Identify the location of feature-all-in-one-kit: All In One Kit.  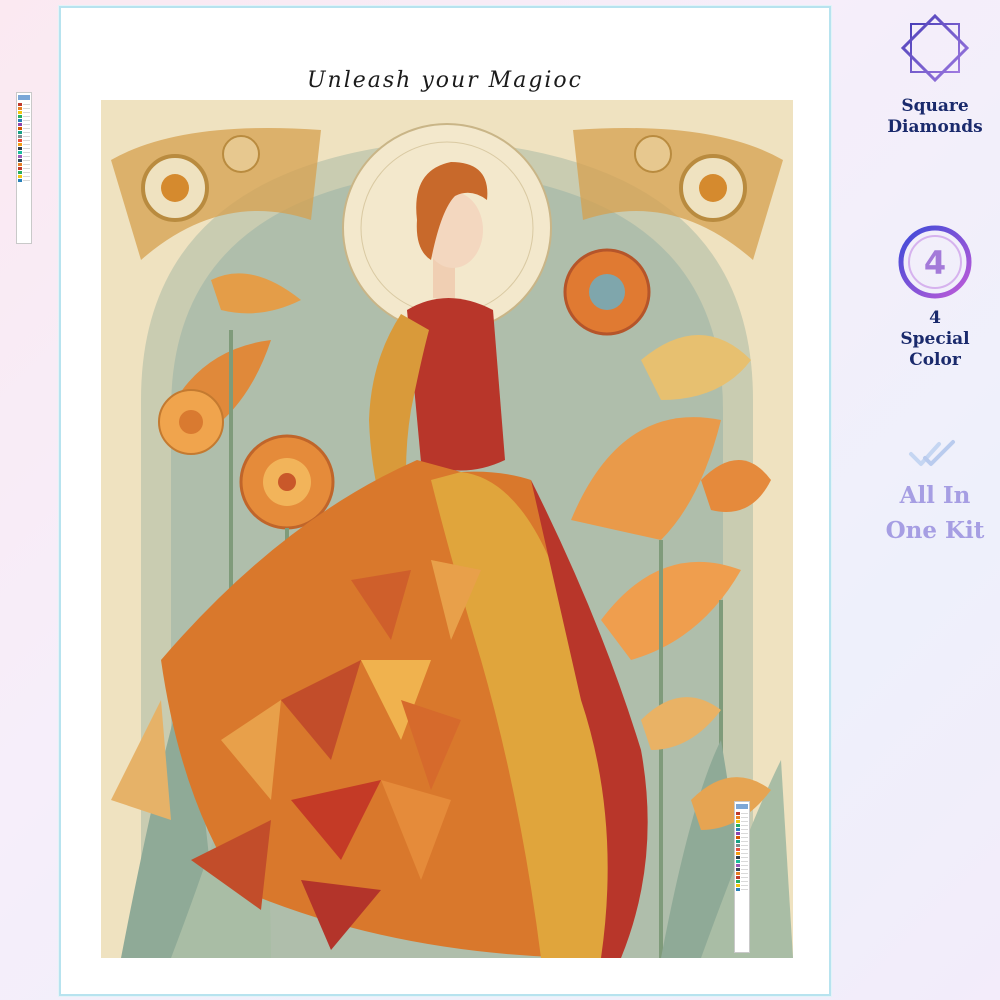
(930, 492).